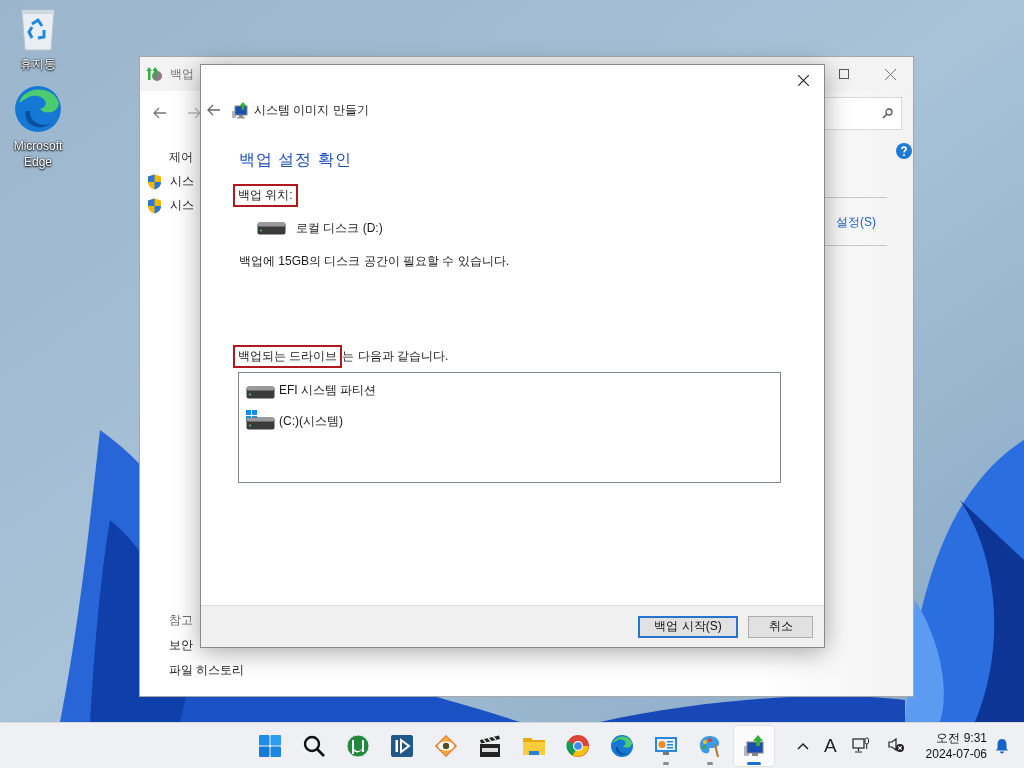 The width and height of the screenshot is (1024, 768). I want to click on clock-time: 오전 9:31, so click(961, 737).